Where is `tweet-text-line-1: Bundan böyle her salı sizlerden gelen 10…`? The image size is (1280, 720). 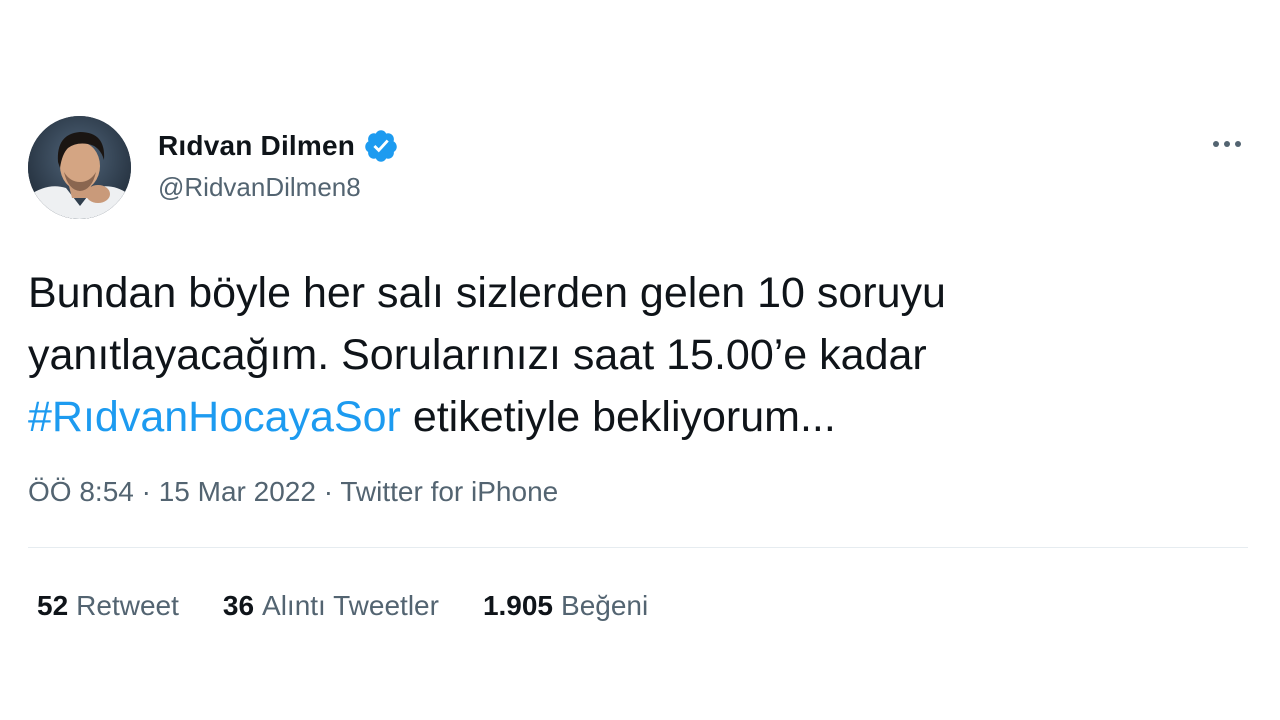 tweet-text-line-1: Bundan böyle her salı sizlerden gelen 10… is located at coordinates (487, 293).